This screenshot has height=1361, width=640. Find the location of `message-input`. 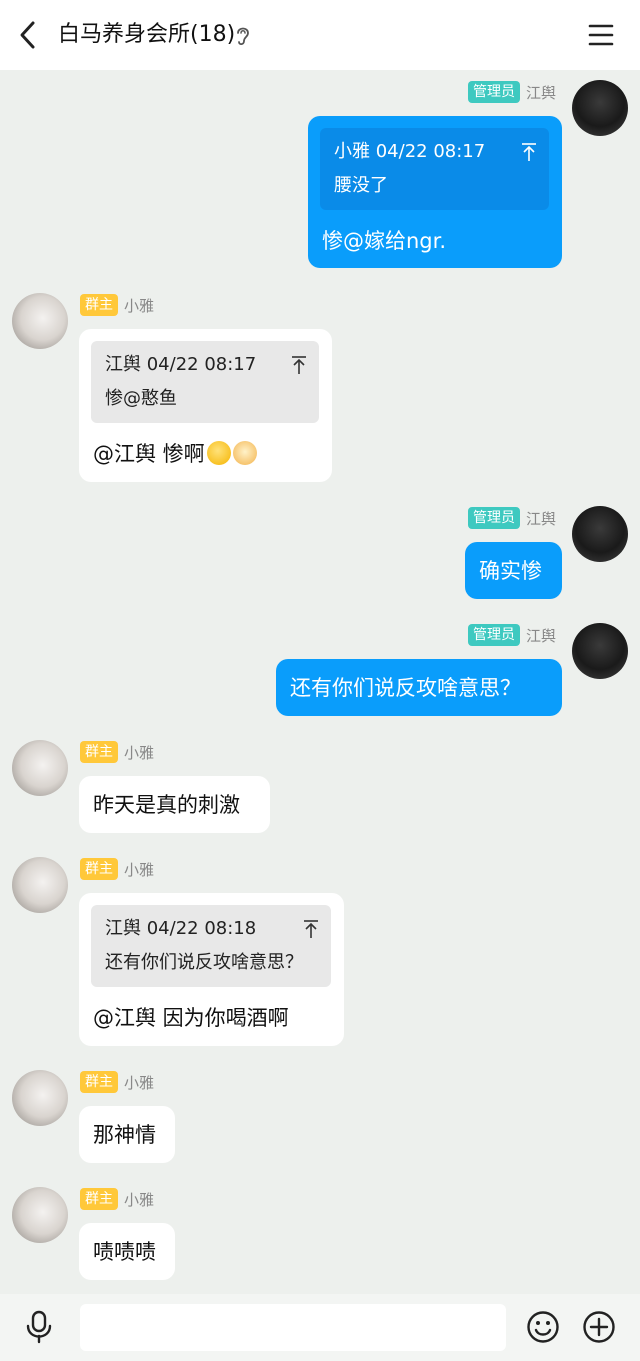

message-input is located at coordinates (293, 1327).